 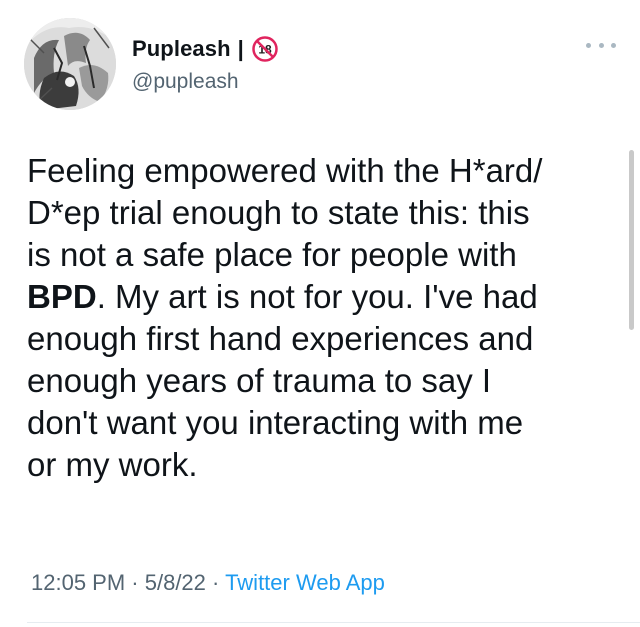 What do you see at coordinates (62, 296) in the screenshot?
I see `bold-text: BPD` at bounding box center [62, 296].